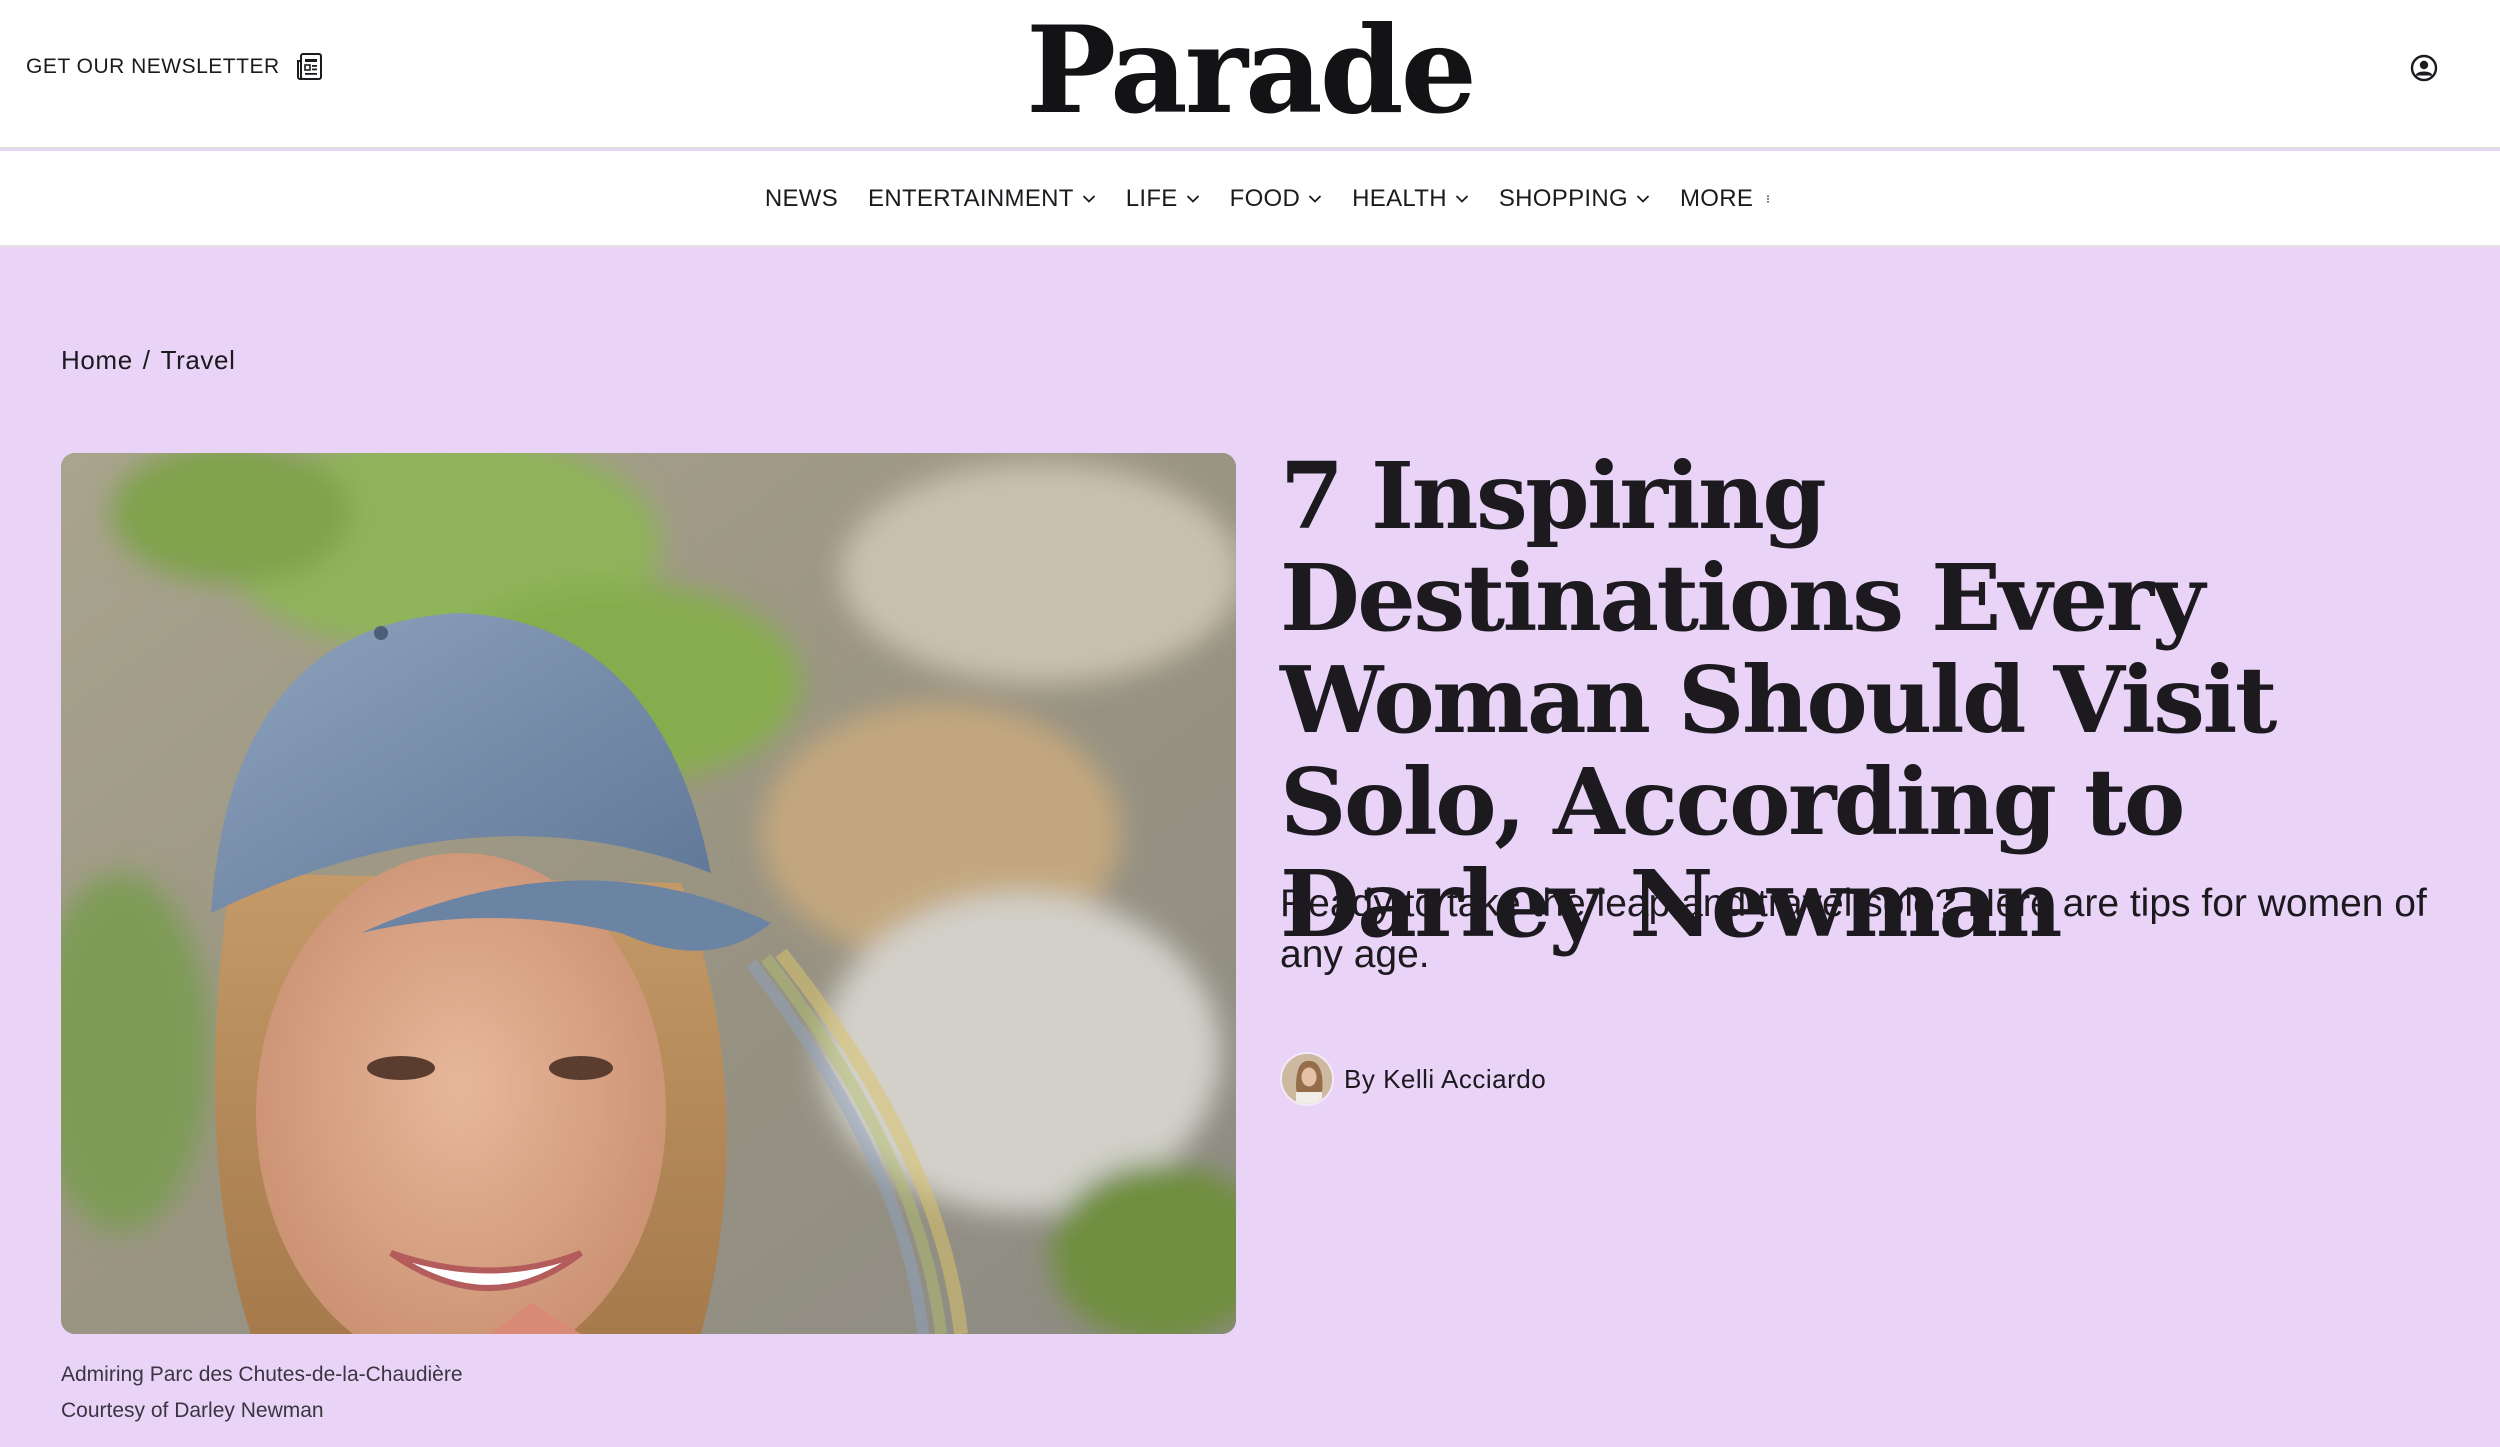  I want to click on nav-item-label: FOOD, so click(1265, 198).